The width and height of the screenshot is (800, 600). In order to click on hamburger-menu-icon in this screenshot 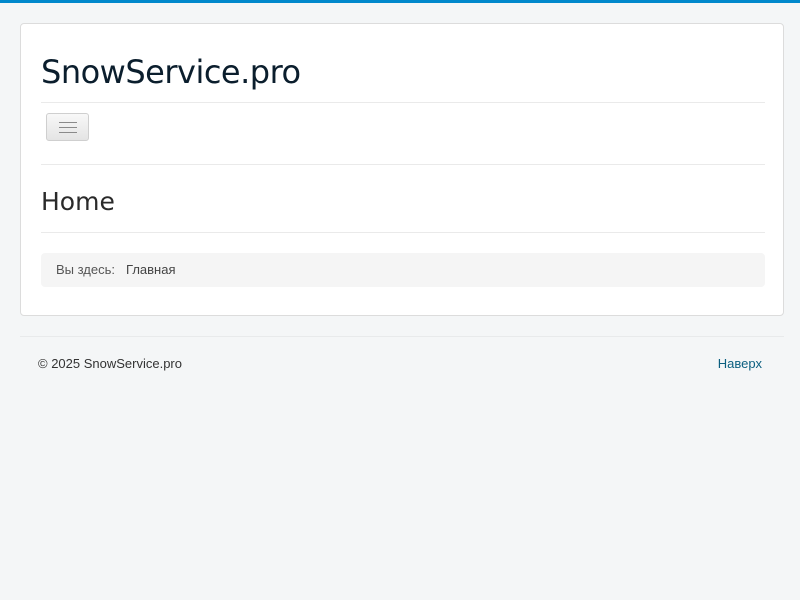, I will do `click(68, 127)`.